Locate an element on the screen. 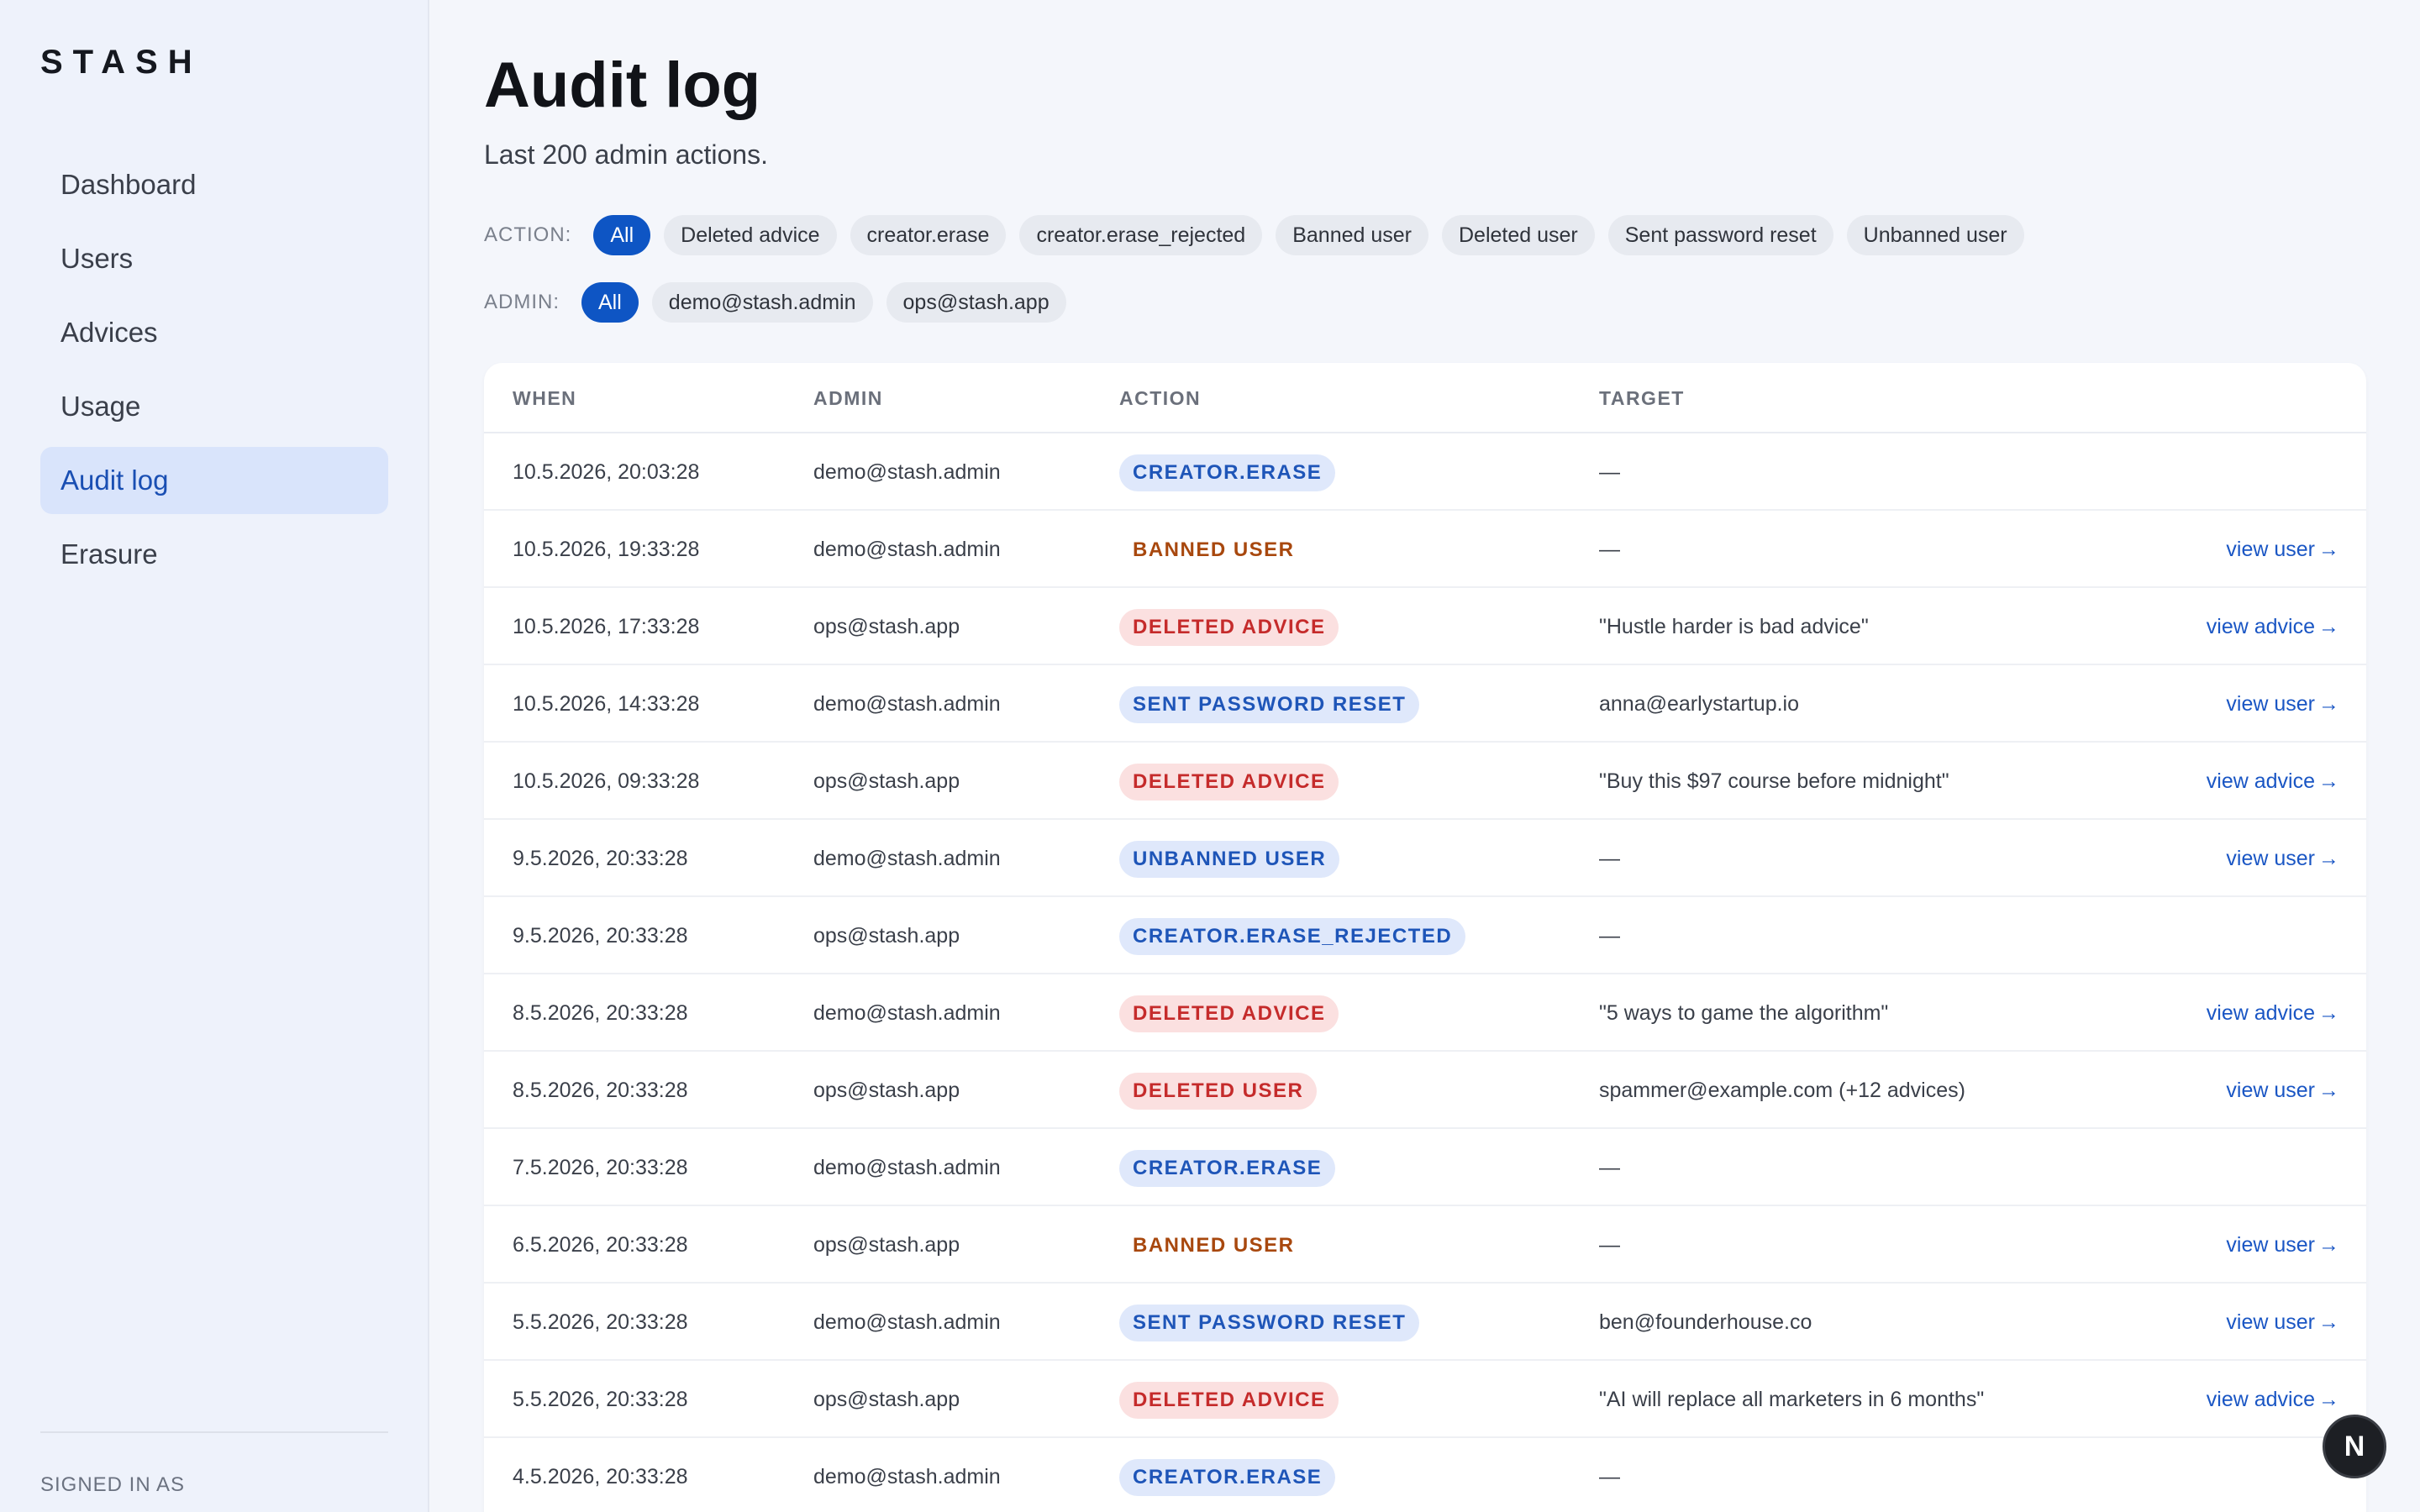  action-chip-banned-user: Banned user is located at coordinates (1352, 235).